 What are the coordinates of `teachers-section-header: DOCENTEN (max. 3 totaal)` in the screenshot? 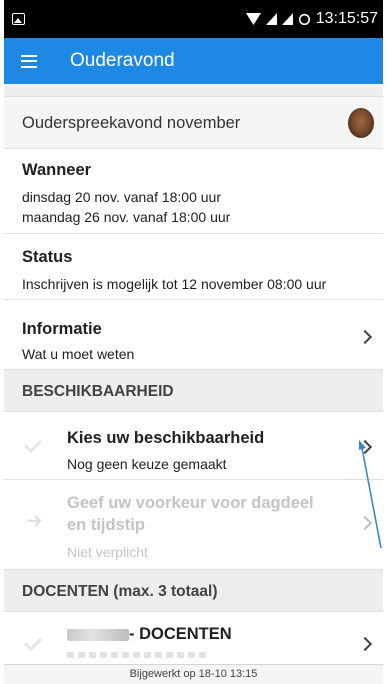 It's located at (193, 591).